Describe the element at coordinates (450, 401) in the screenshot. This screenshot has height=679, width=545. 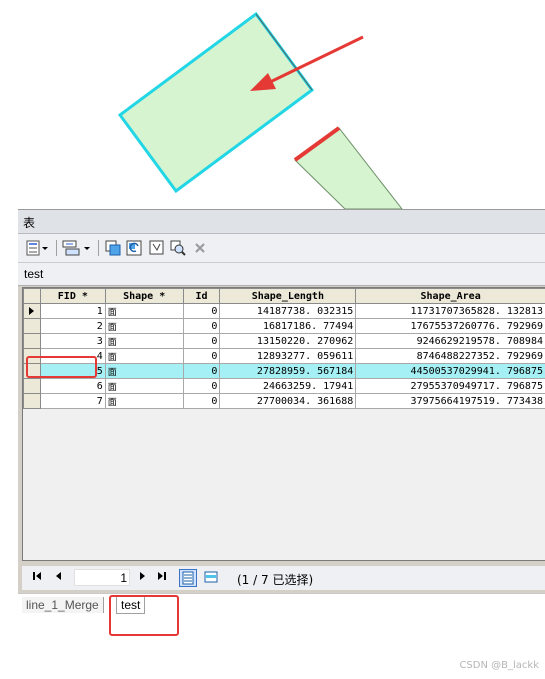
I see `cell-shape-area: 37975664197519. 773438` at that location.